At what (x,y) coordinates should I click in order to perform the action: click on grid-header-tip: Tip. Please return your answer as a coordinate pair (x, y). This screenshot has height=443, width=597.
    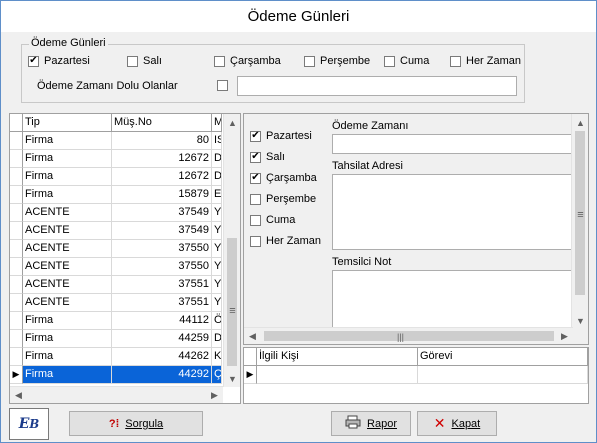
    Looking at the image, I should click on (67, 123).